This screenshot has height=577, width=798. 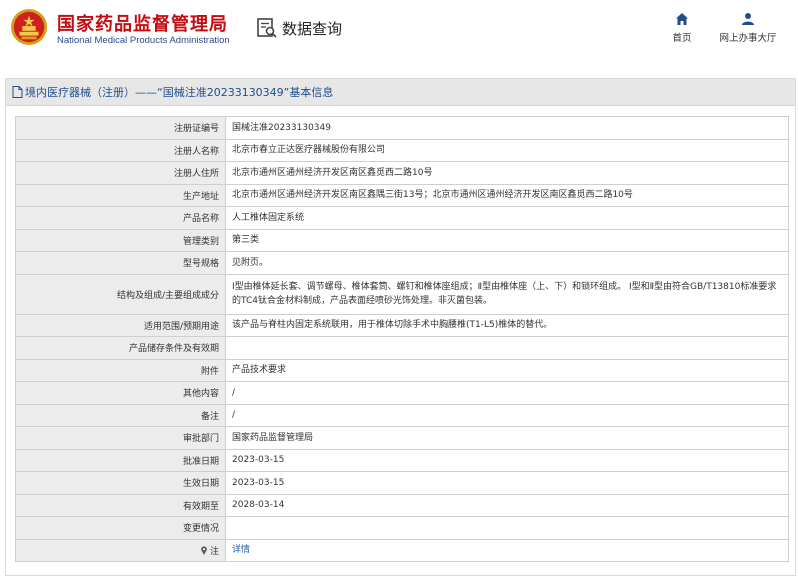 I want to click on row-value: 见附页。, so click(x=507, y=263).